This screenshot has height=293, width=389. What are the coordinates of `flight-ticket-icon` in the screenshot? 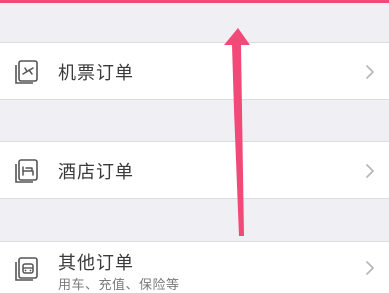 It's located at (26, 72).